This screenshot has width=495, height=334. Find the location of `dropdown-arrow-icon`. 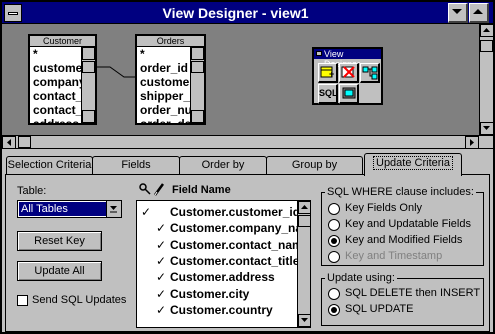

dropdown-arrow-icon is located at coordinates (113, 209).